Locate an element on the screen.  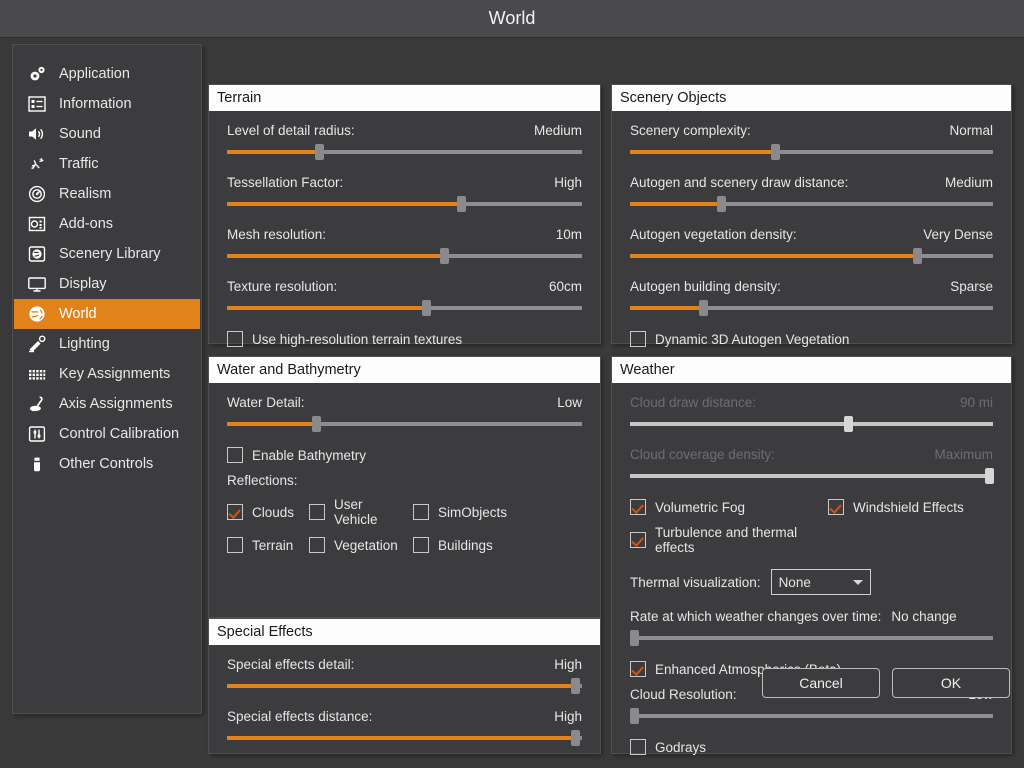
slider-autogen-vegetation-density-thumb is located at coordinates (917, 256).